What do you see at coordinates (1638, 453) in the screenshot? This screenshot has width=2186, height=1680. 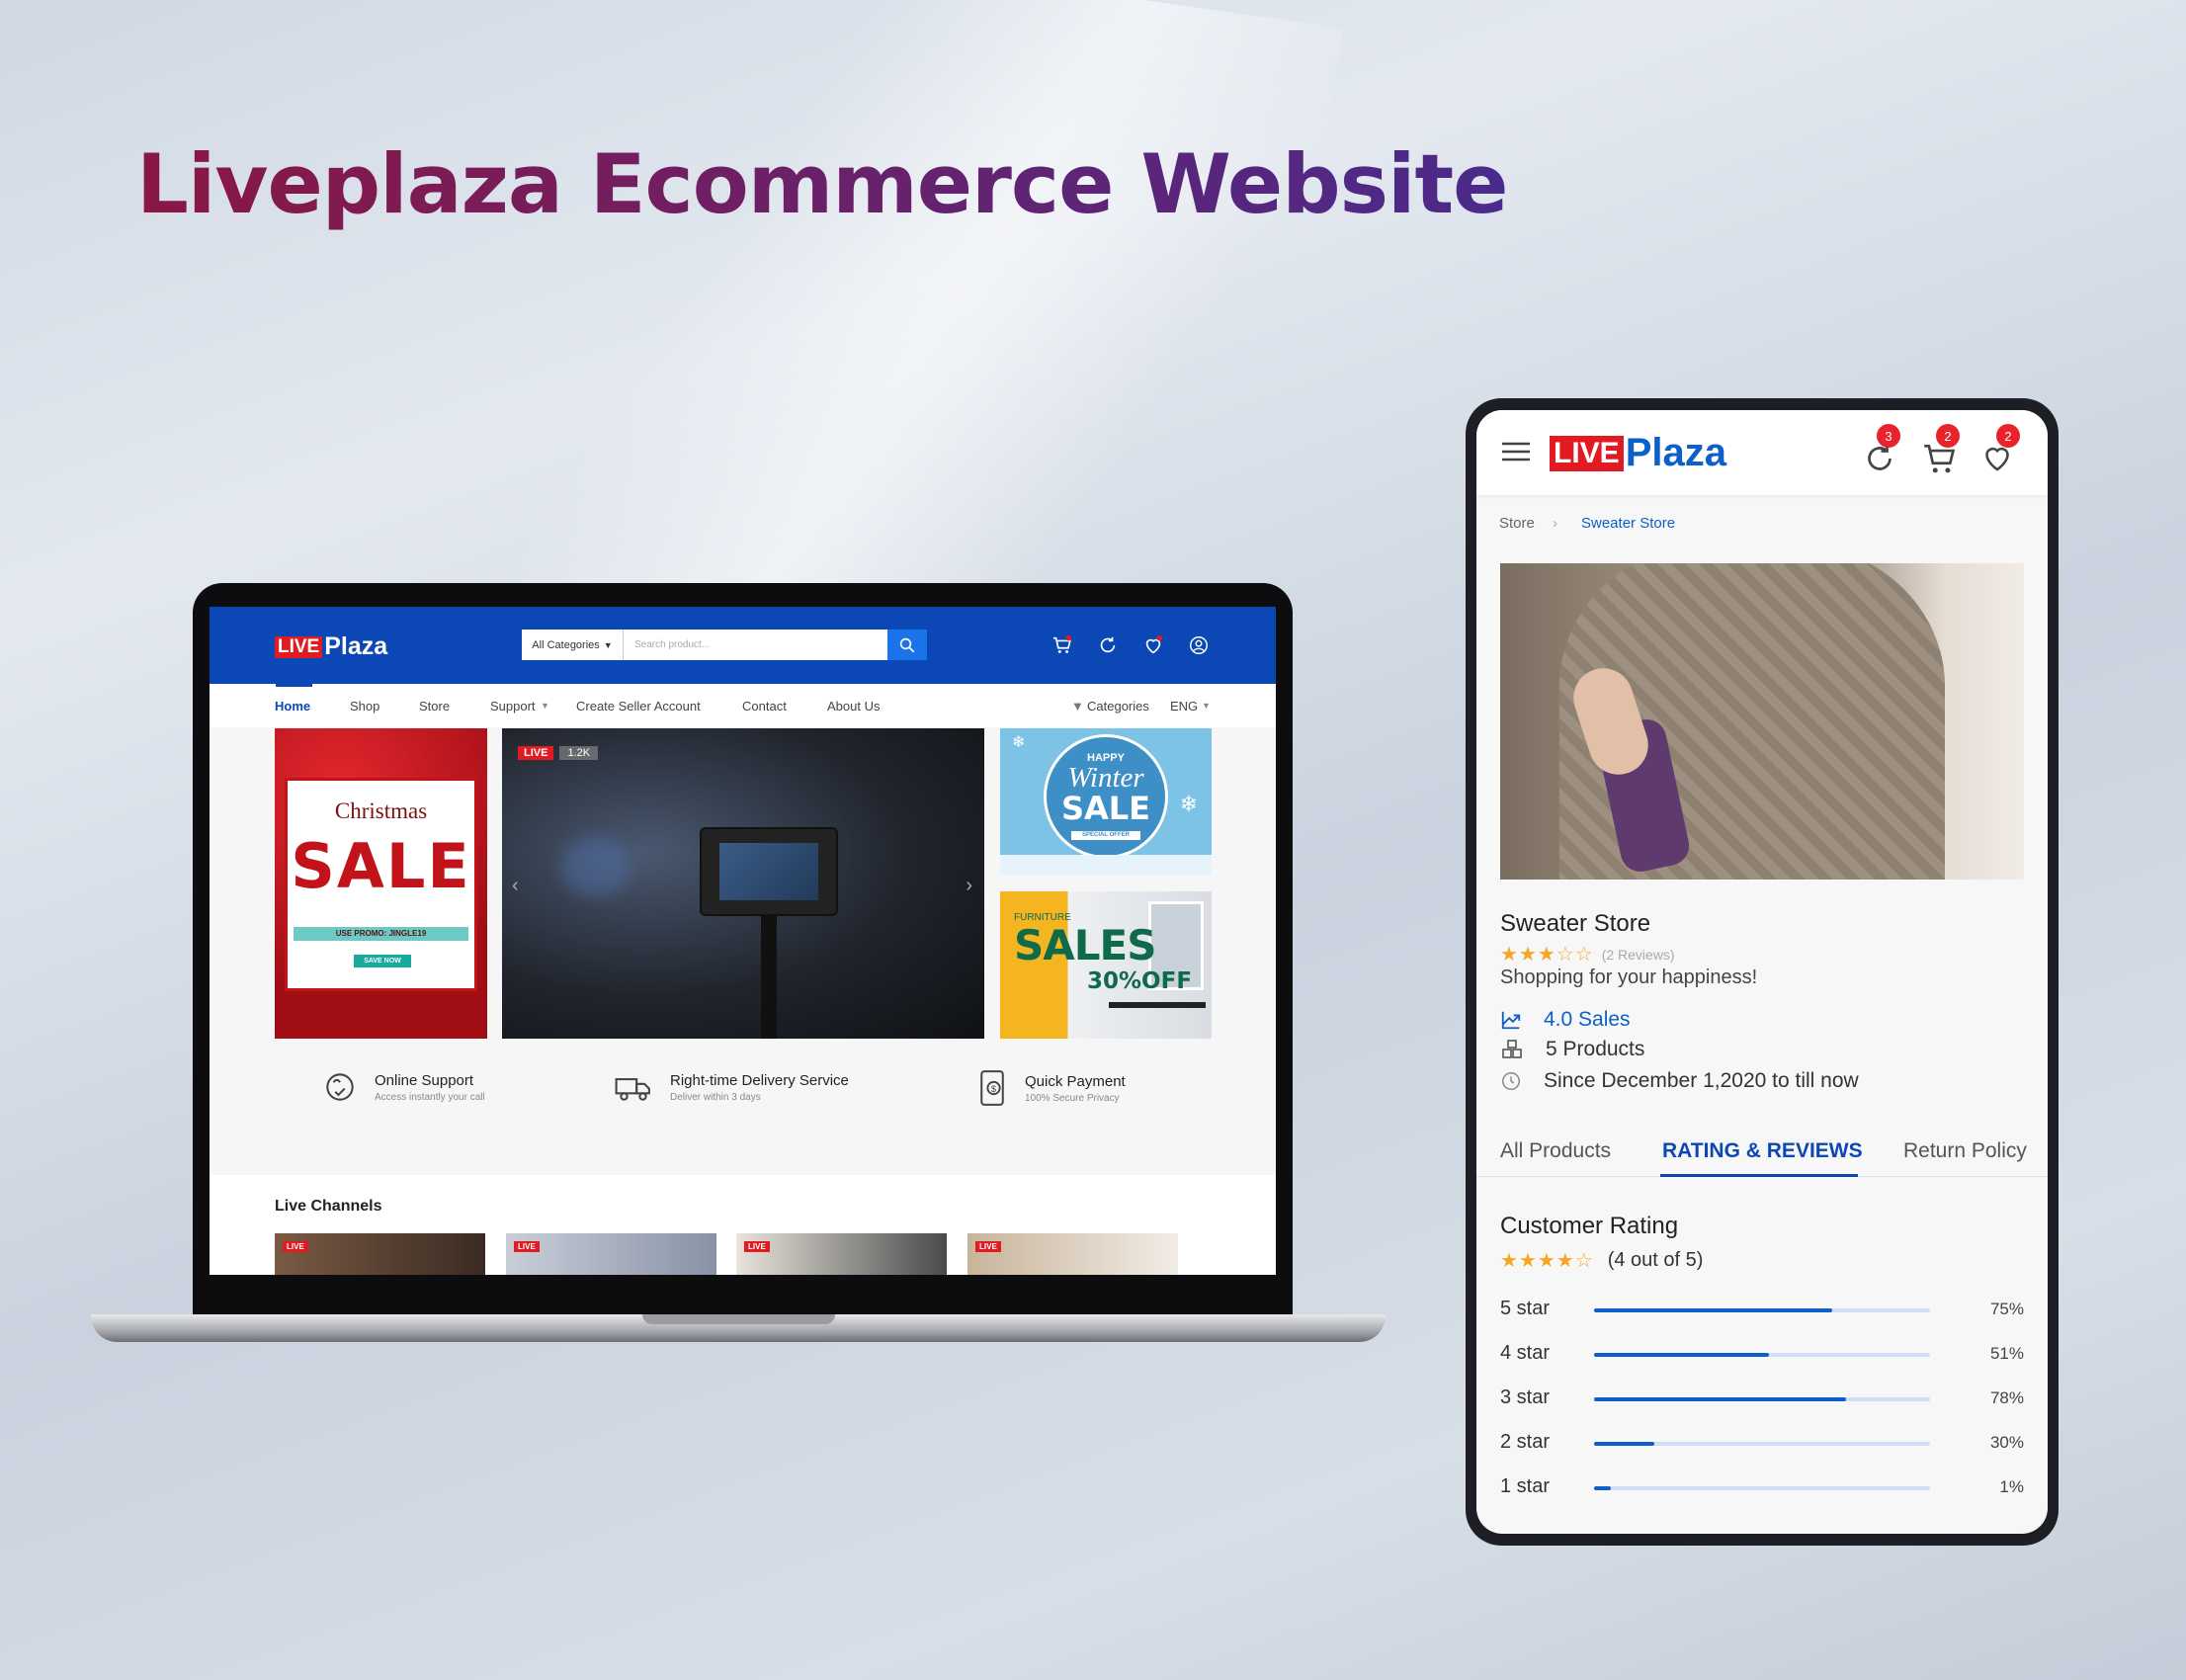 I see `mobile-logo: LIVE Plaza` at bounding box center [1638, 453].